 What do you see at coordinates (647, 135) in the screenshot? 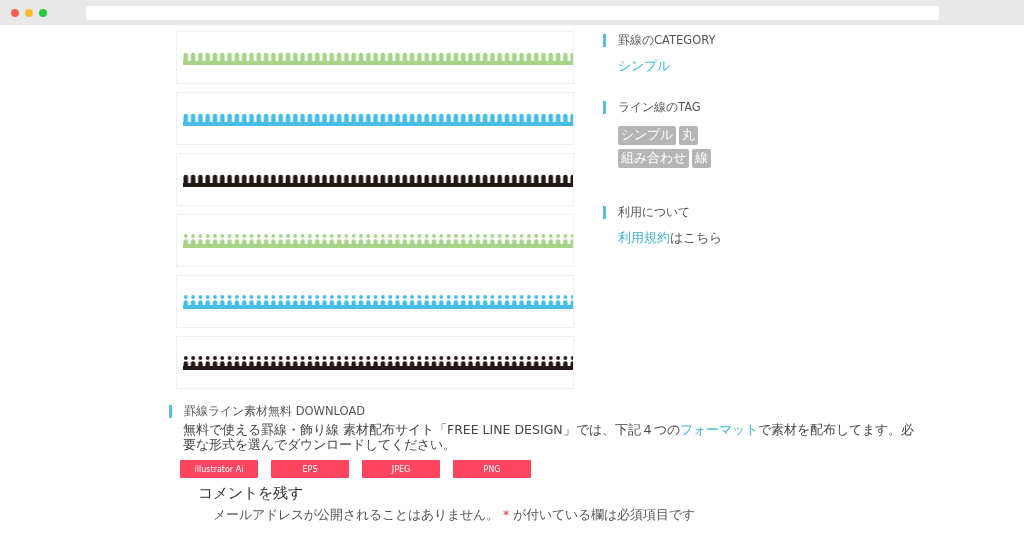
I see `tag: シンプル` at bounding box center [647, 135].